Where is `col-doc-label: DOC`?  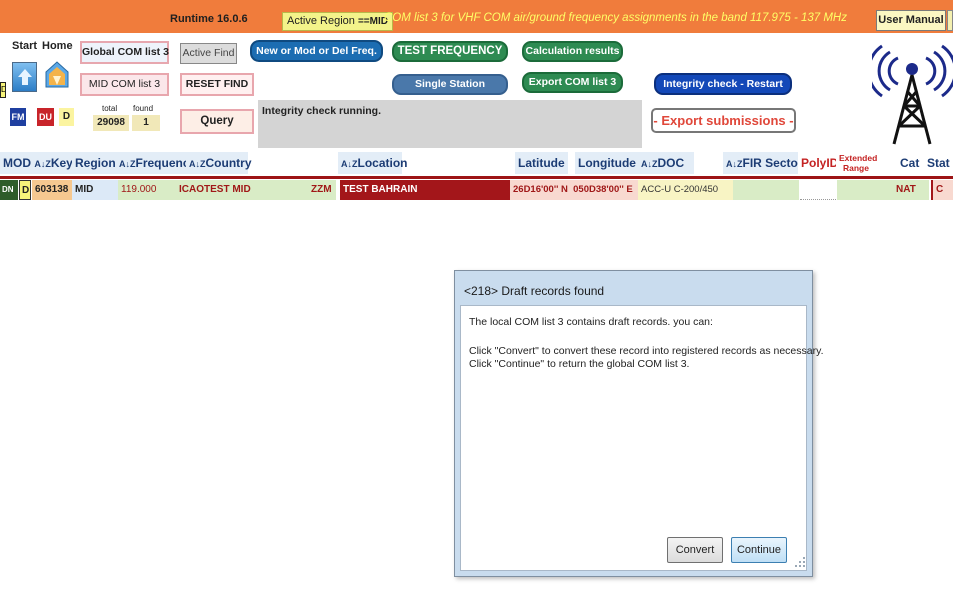
col-doc-label: DOC is located at coordinates (671, 163).